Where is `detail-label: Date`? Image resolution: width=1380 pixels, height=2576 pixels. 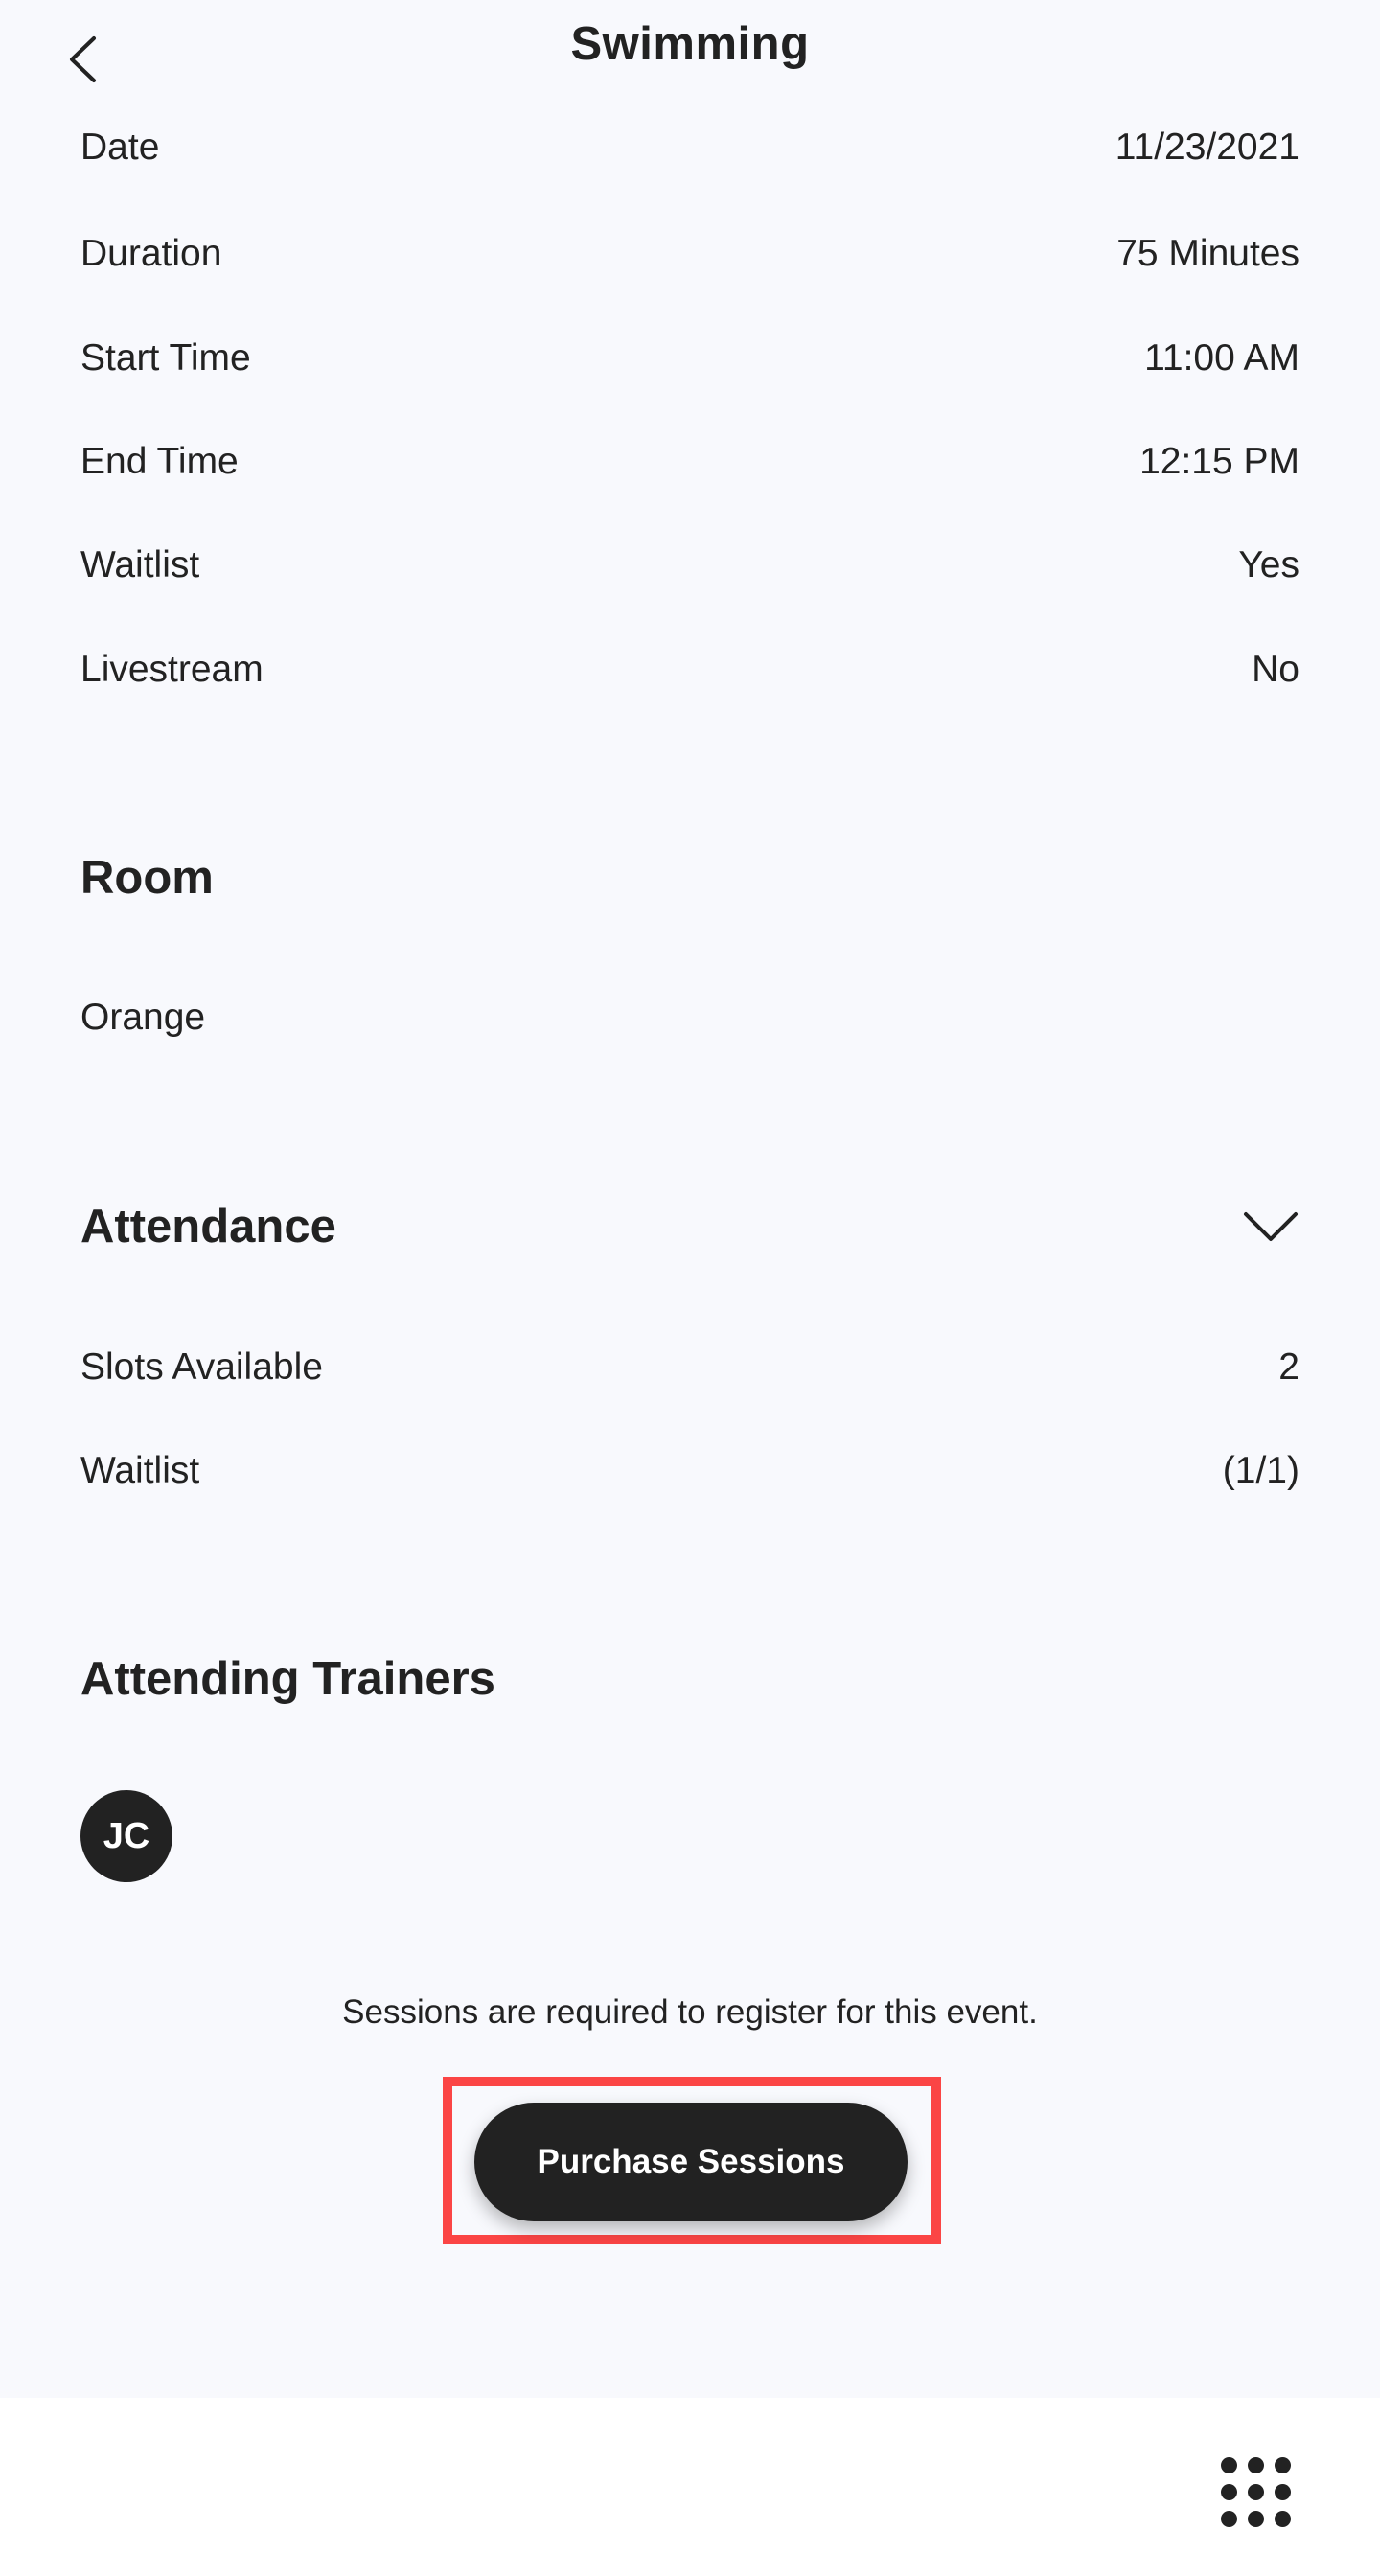
detail-label: Date is located at coordinates (120, 147).